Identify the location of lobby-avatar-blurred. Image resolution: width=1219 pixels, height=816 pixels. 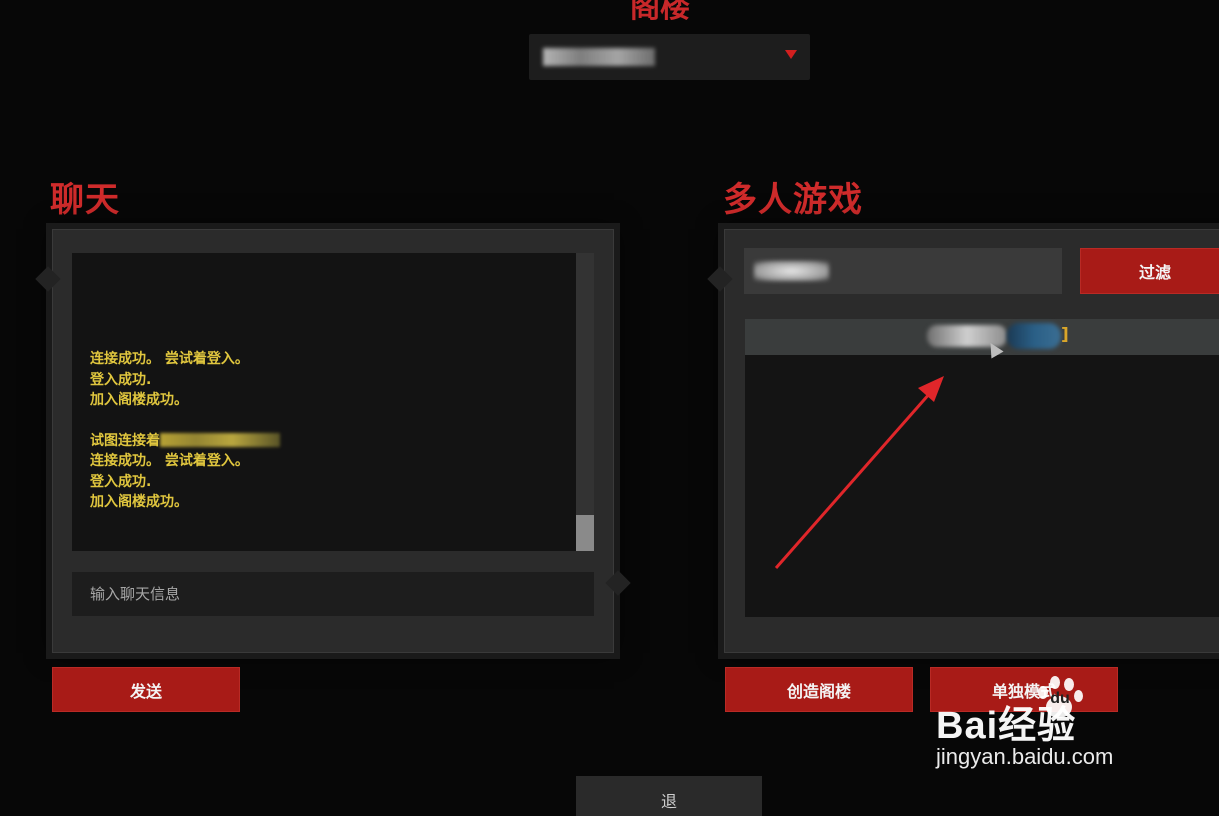
(1034, 336).